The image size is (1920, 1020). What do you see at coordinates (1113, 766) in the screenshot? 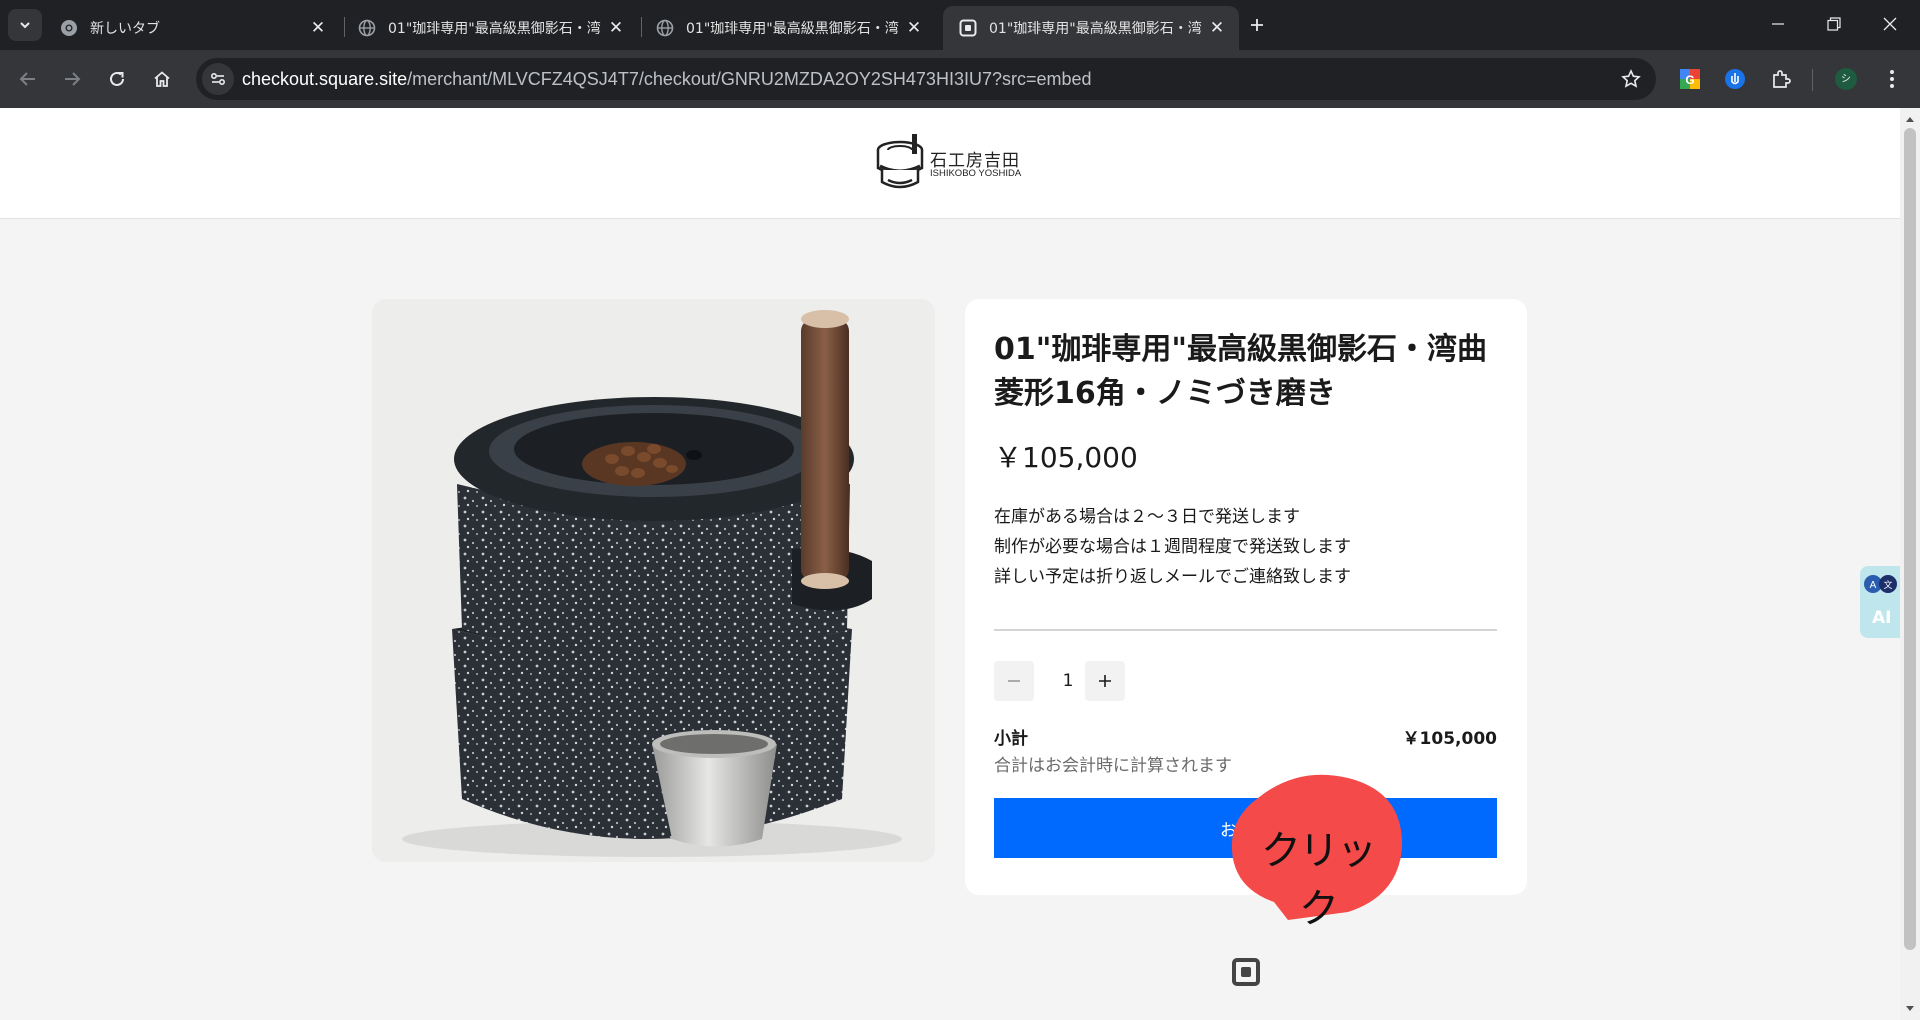
I see `subtotal-note: 合計はお会計時に計算されます` at bounding box center [1113, 766].